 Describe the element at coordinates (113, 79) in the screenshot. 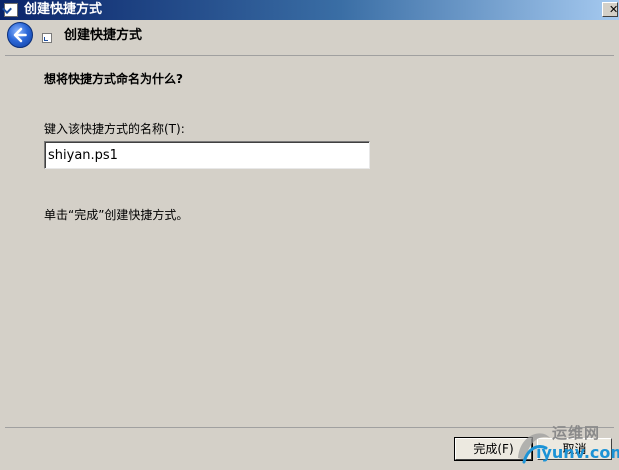

I see `question-heading: 想将快捷方式命名为什么?` at that location.